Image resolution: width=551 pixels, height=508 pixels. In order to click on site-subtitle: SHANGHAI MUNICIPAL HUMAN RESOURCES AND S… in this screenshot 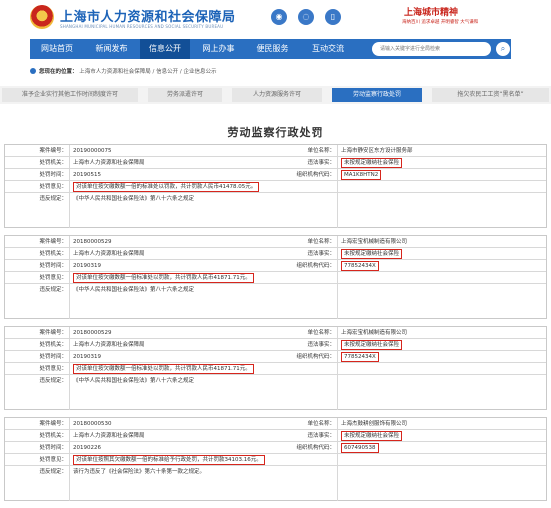, I will do `click(142, 26)`.